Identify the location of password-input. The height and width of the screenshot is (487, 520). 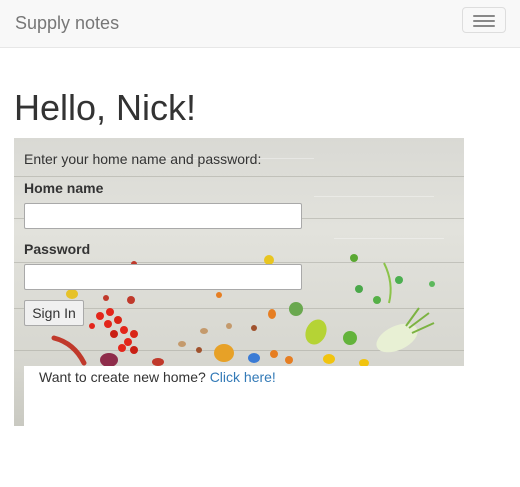
(163, 277).